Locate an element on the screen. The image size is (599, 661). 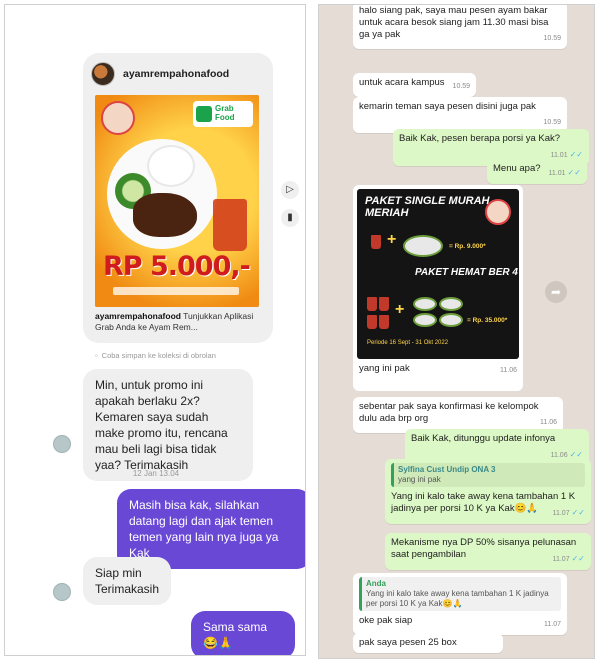
message-bubble-incoming: pak saya pesen 25 box is located at coordinates (428, 643).